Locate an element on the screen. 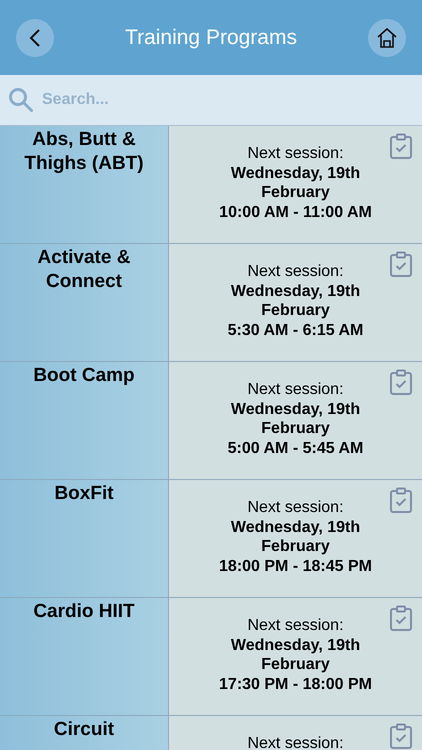  back-button is located at coordinates (35, 37).